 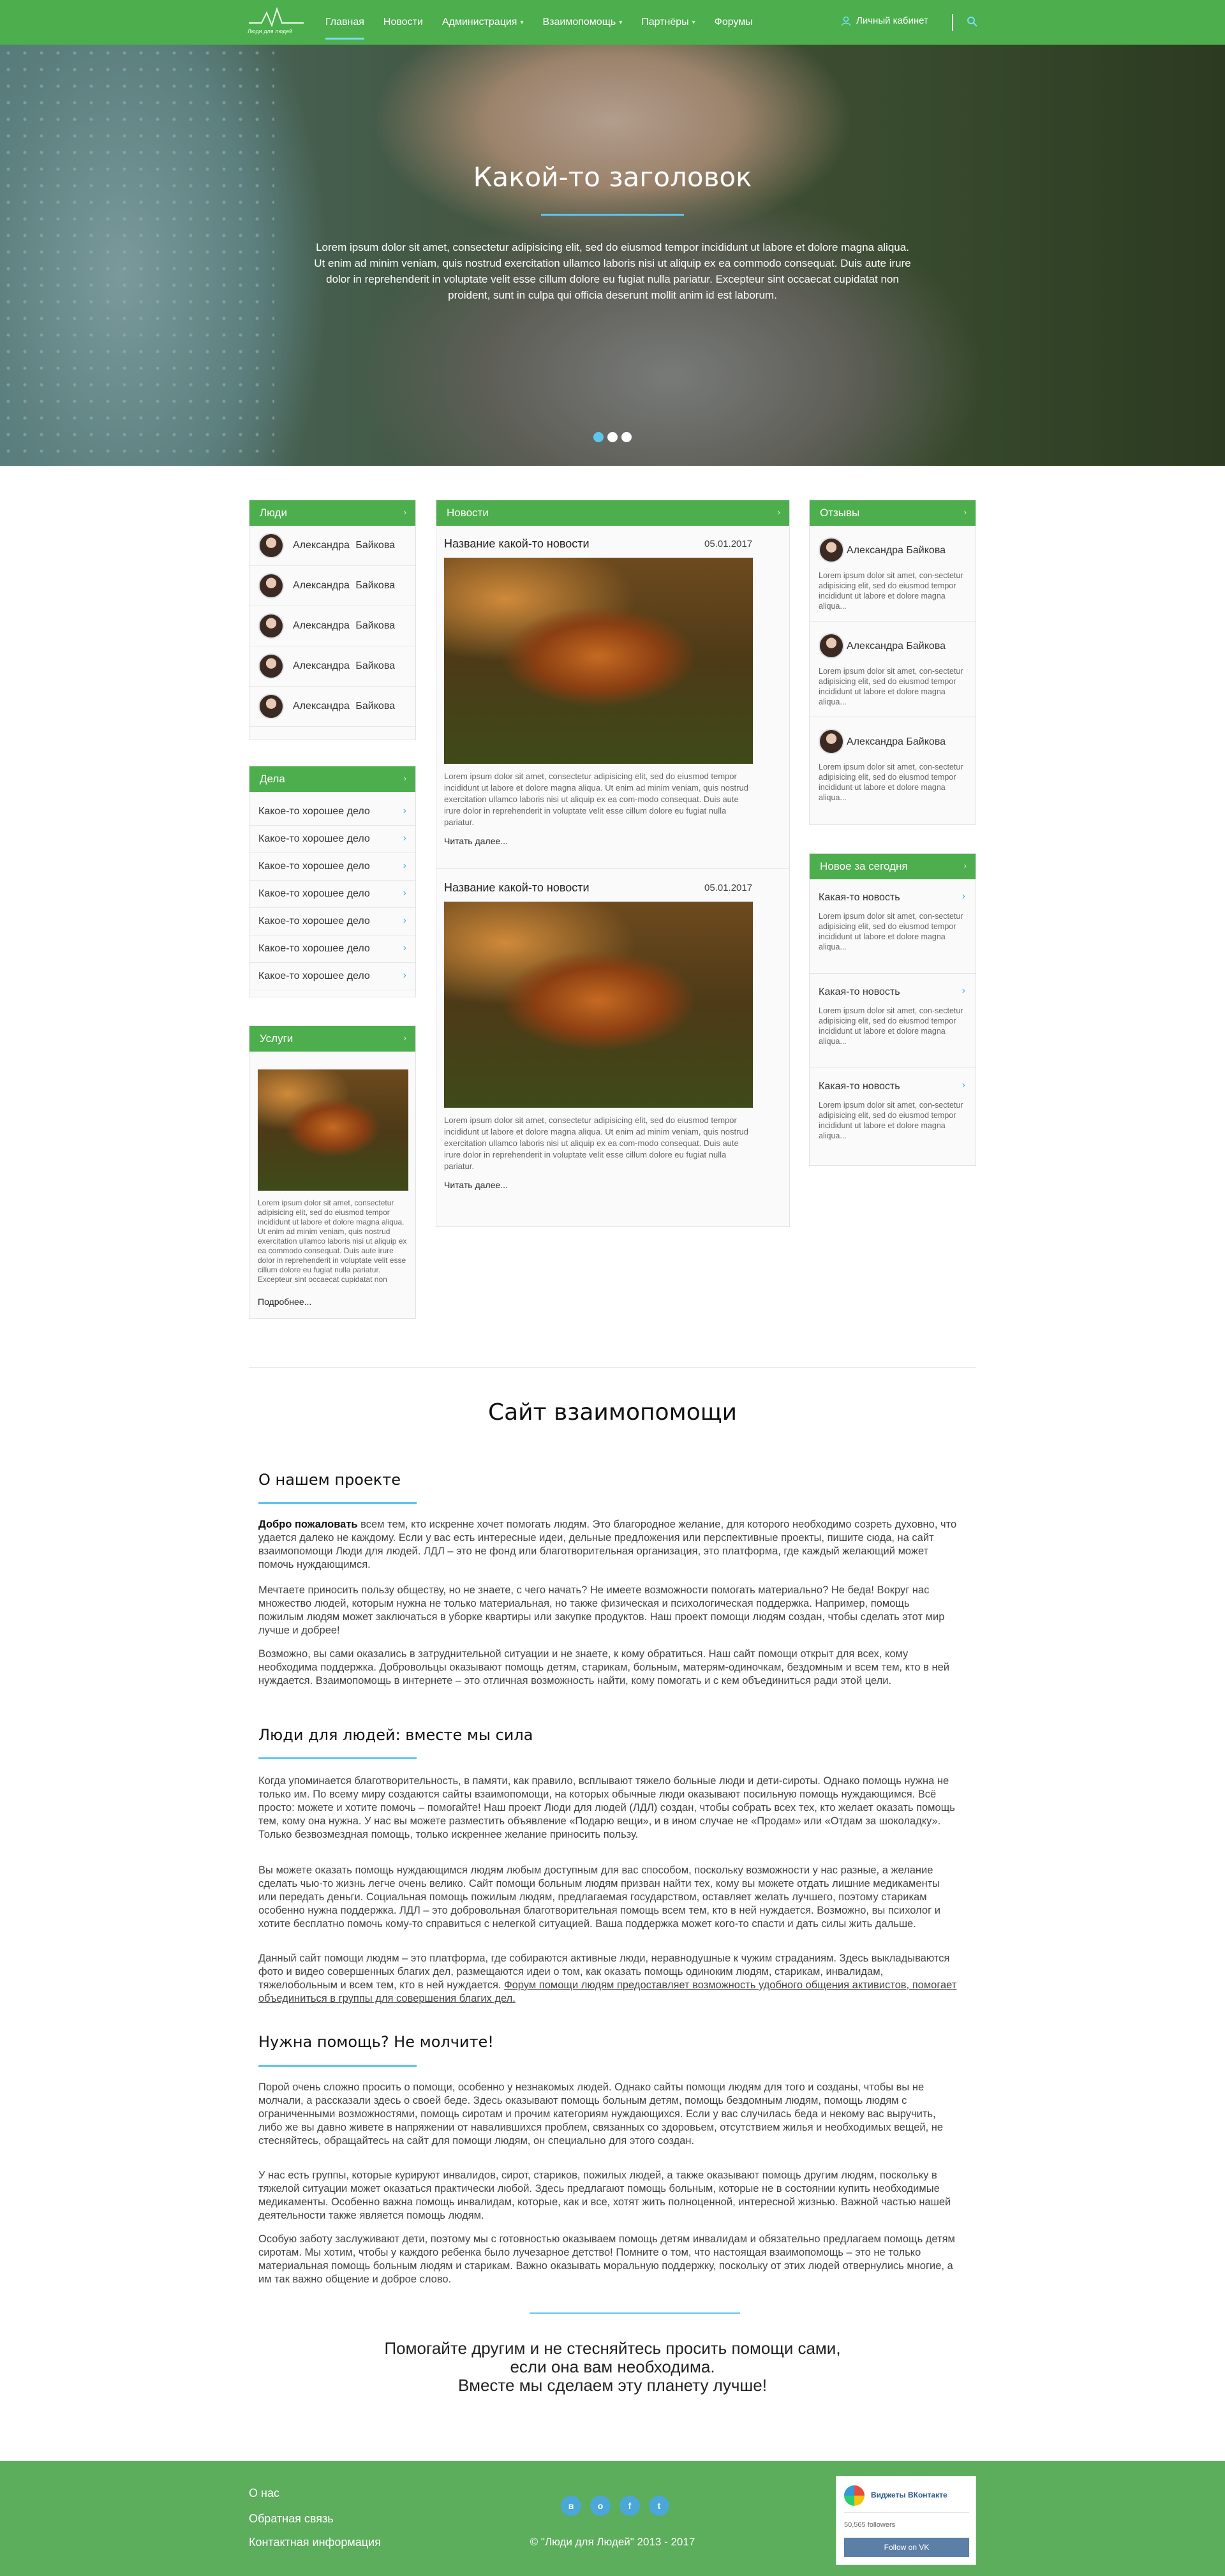 What do you see at coordinates (332, 1039) in the screenshot?
I see `services-header: Услуги ›` at bounding box center [332, 1039].